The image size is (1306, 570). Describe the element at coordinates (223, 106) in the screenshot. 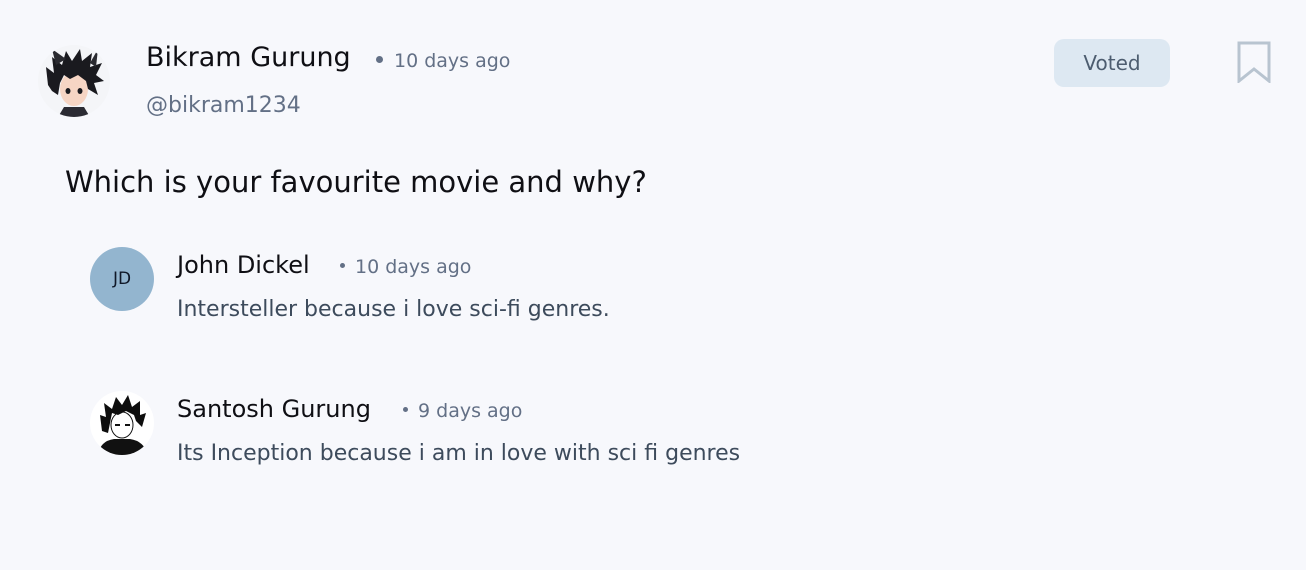

I see `post-author-handle: @bikram1234` at that location.